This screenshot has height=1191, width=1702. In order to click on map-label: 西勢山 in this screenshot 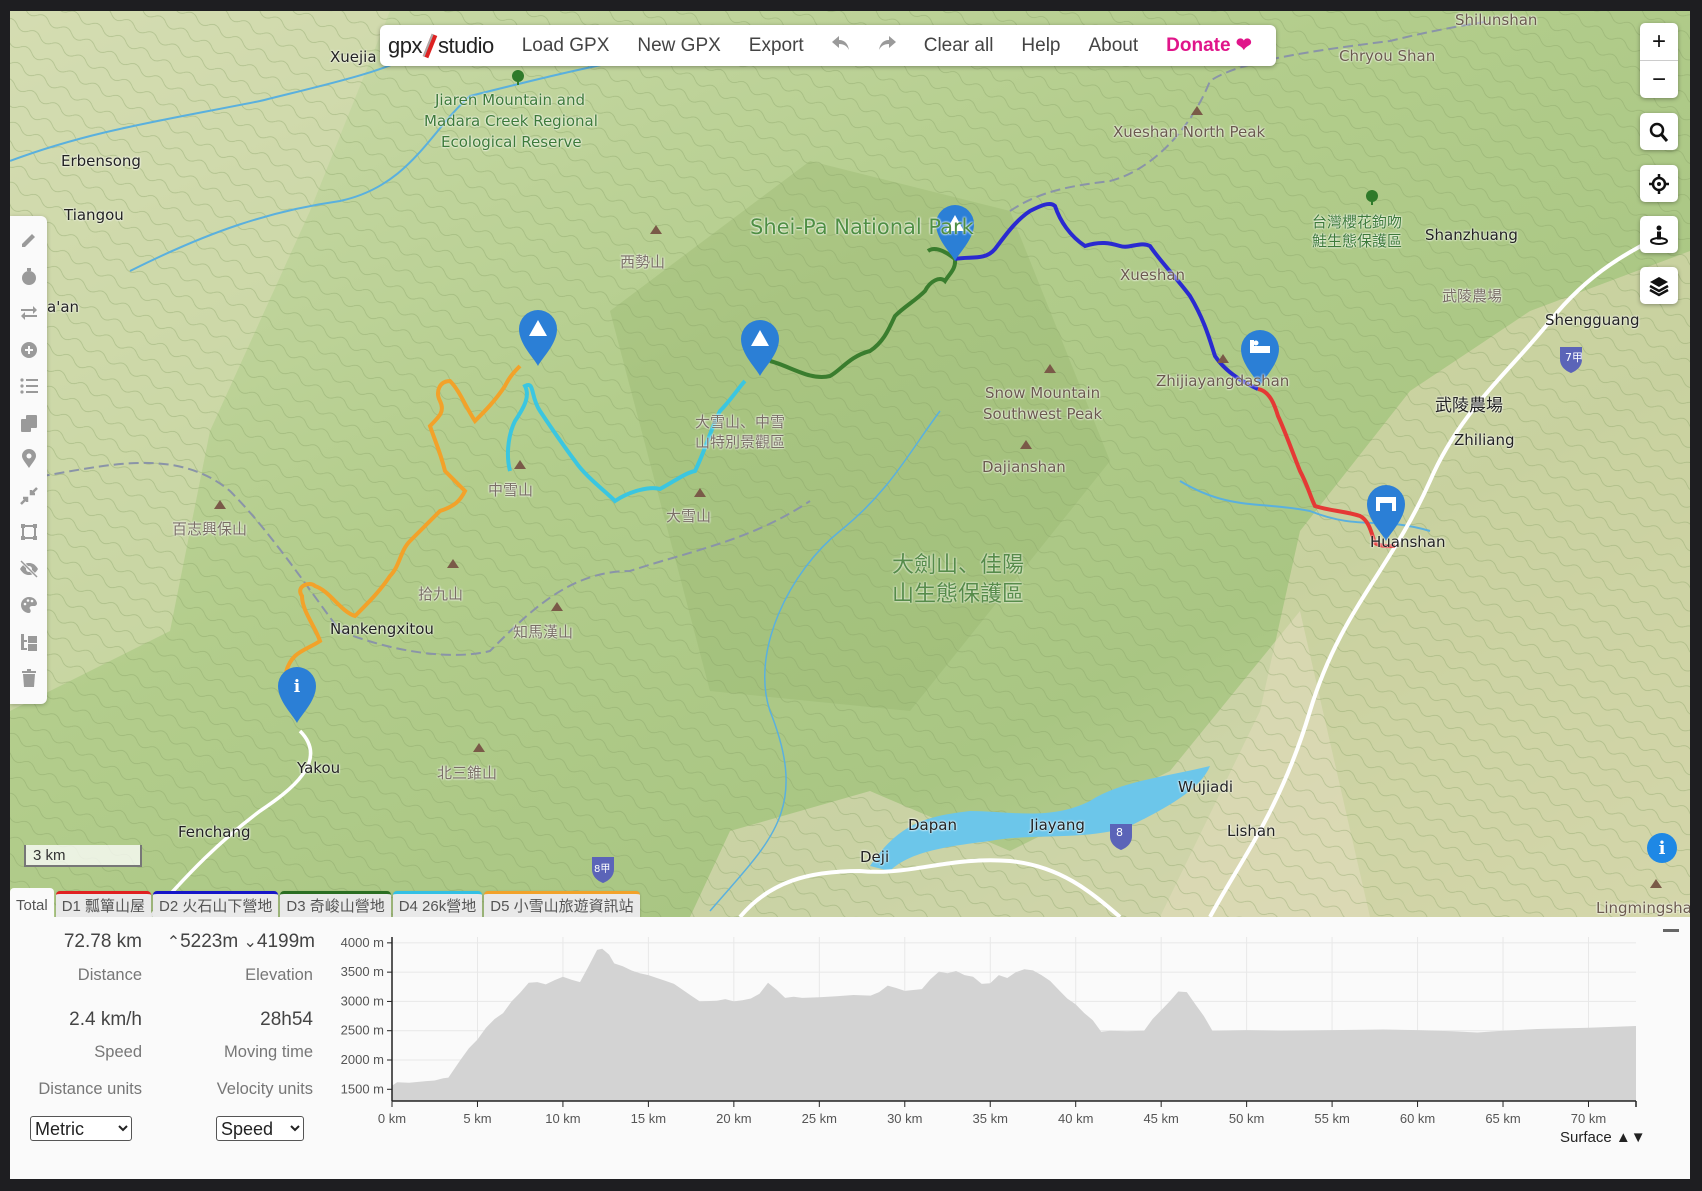, I will do `click(643, 262)`.